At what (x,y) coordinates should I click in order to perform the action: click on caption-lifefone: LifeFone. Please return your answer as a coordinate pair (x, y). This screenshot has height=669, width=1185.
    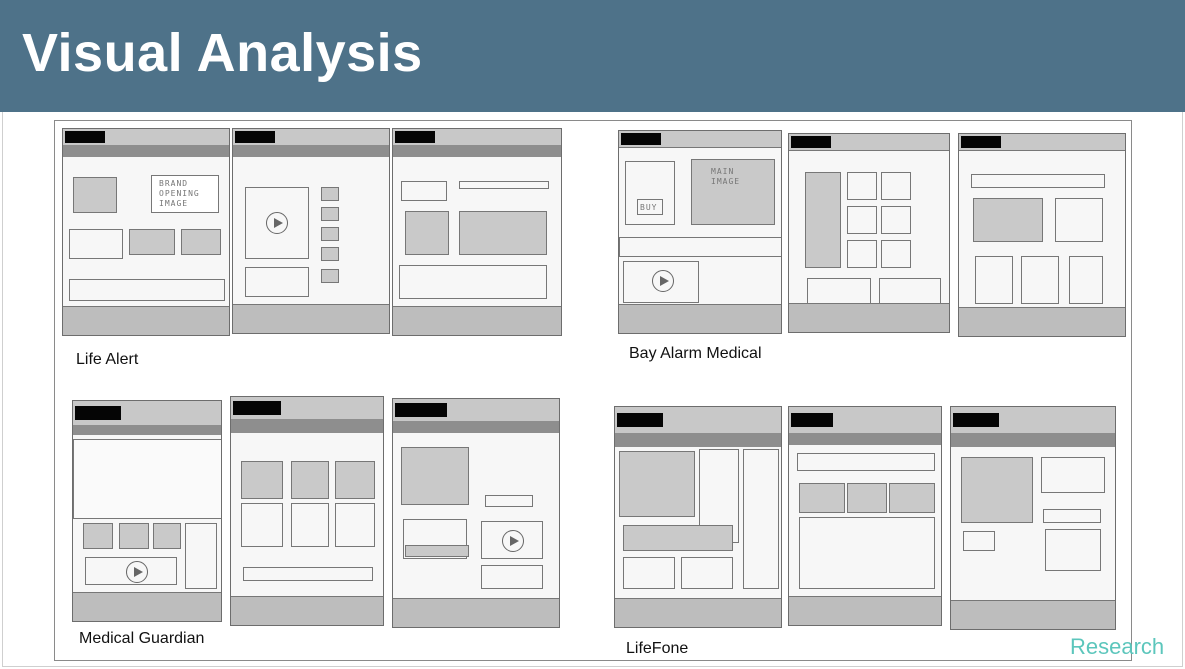
    Looking at the image, I should click on (657, 648).